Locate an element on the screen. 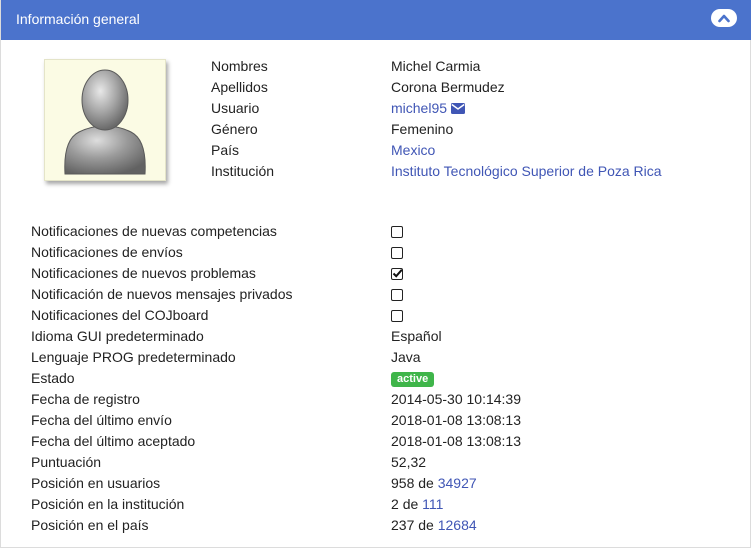 The width and height of the screenshot is (751, 549). username-label: Usuario is located at coordinates (235, 108).